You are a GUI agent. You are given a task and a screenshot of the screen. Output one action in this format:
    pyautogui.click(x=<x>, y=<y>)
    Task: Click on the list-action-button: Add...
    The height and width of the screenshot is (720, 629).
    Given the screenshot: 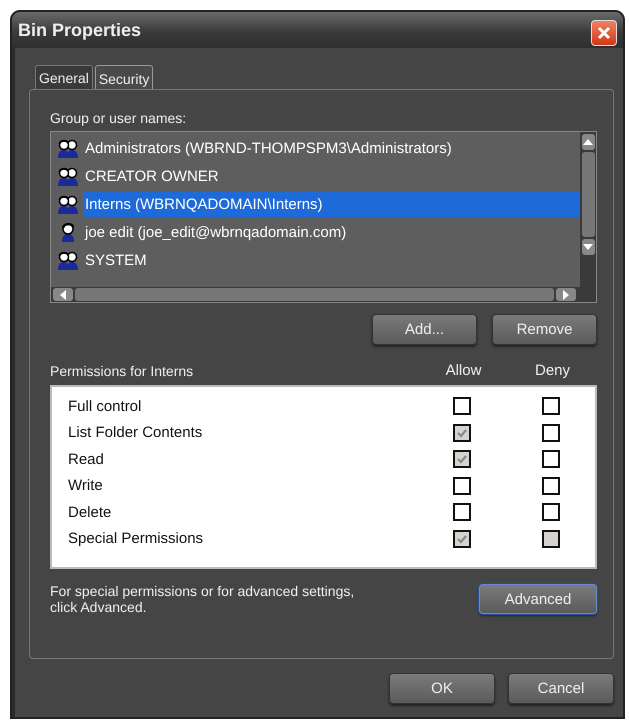 What is the action you would take?
    pyautogui.click(x=424, y=329)
    